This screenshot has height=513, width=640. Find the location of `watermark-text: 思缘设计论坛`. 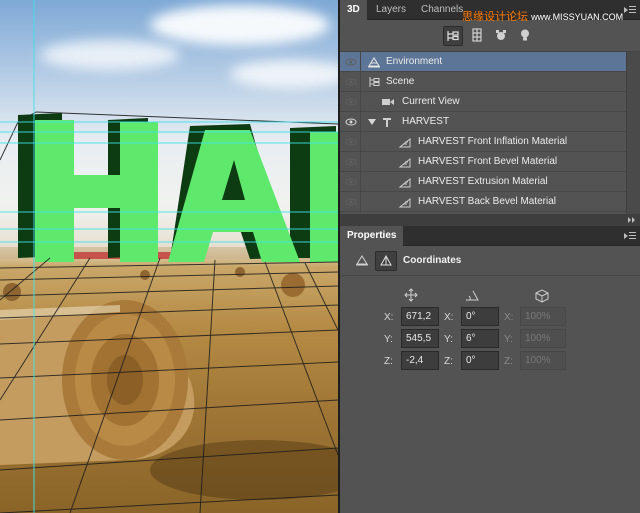

watermark-text: 思缘设计论坛 is located at coordinates (495, 17).